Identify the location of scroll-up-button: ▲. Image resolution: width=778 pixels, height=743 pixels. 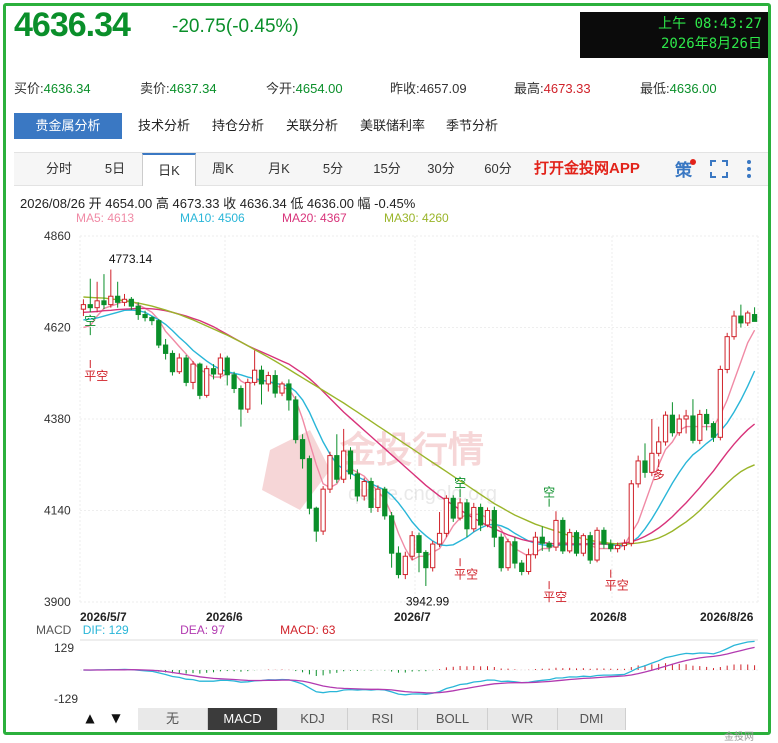
(90, 718).